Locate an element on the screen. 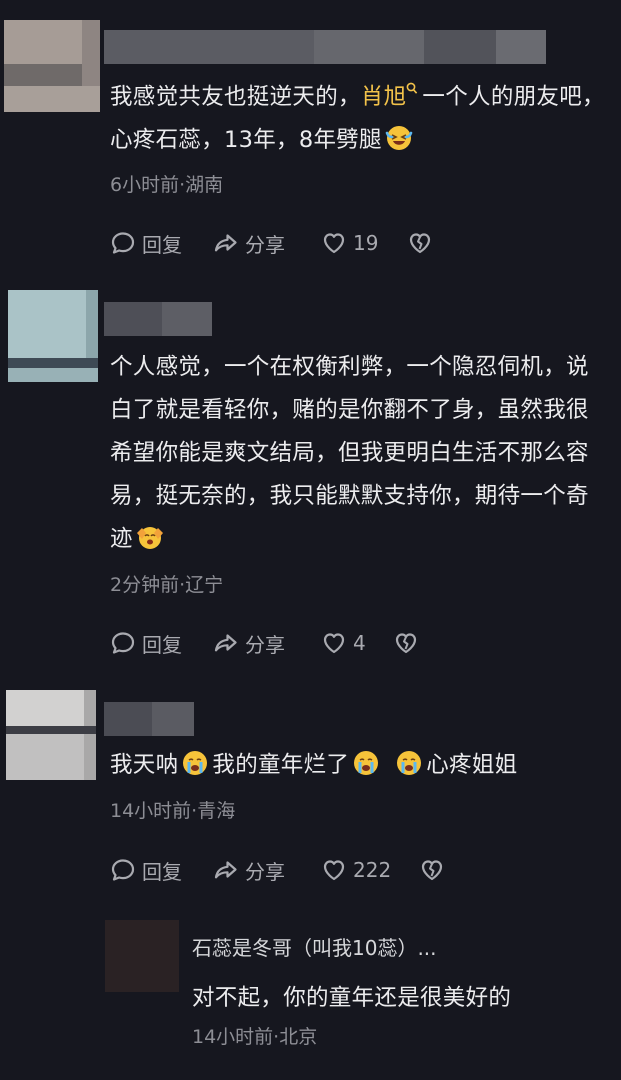  comment-actions: 回复 分享 222 is located at coordinates (277, 870).